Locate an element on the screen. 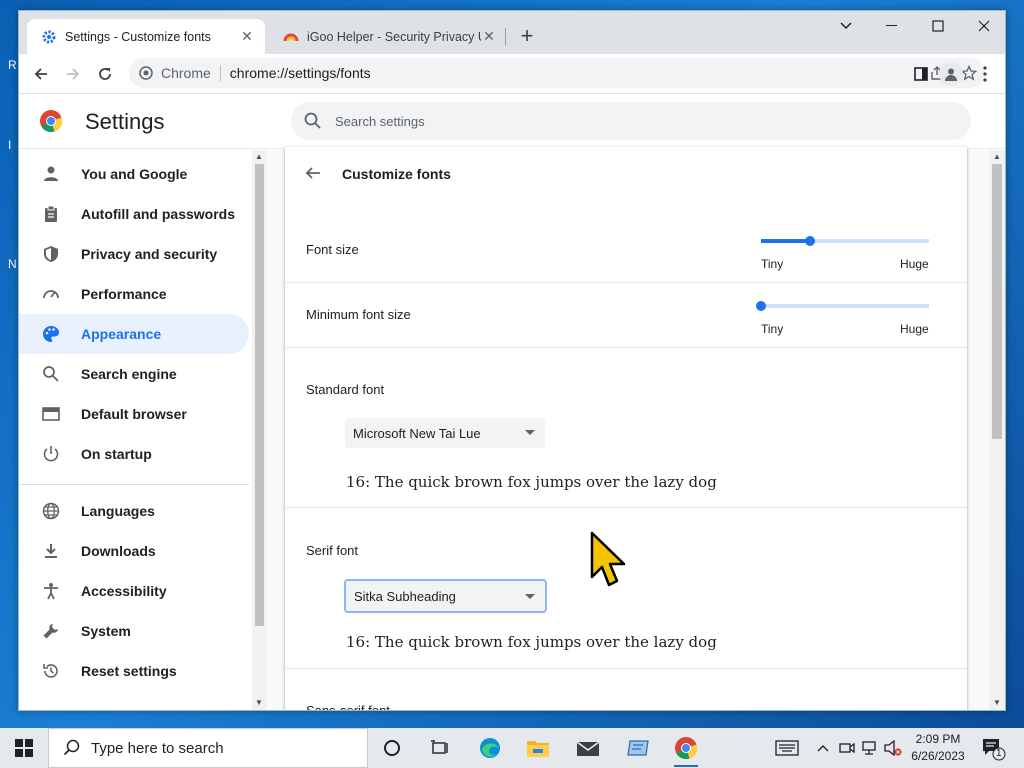  sidebar-item-search-engine: Search engine is located at coordinates (134, 374).